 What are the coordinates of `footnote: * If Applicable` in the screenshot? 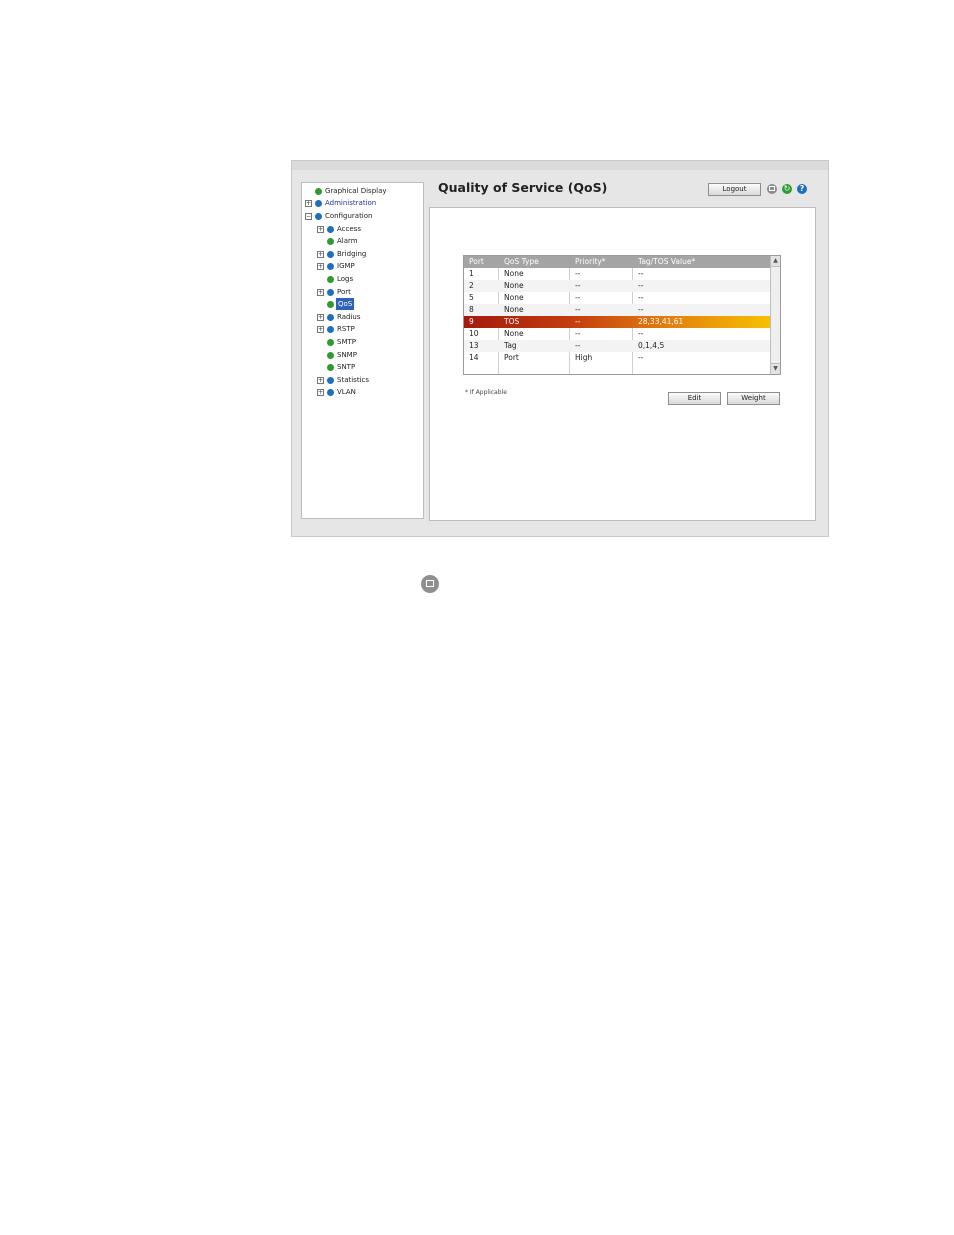 It's located at (486, 392).